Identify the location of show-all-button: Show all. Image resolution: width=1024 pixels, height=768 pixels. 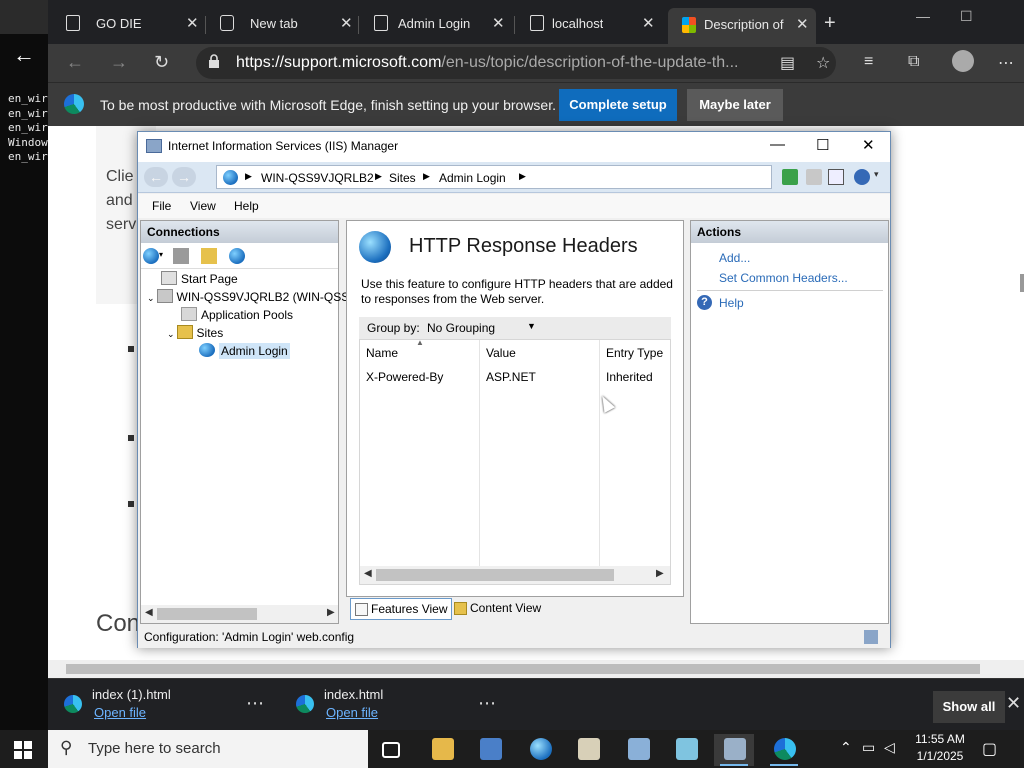
(969, 707).